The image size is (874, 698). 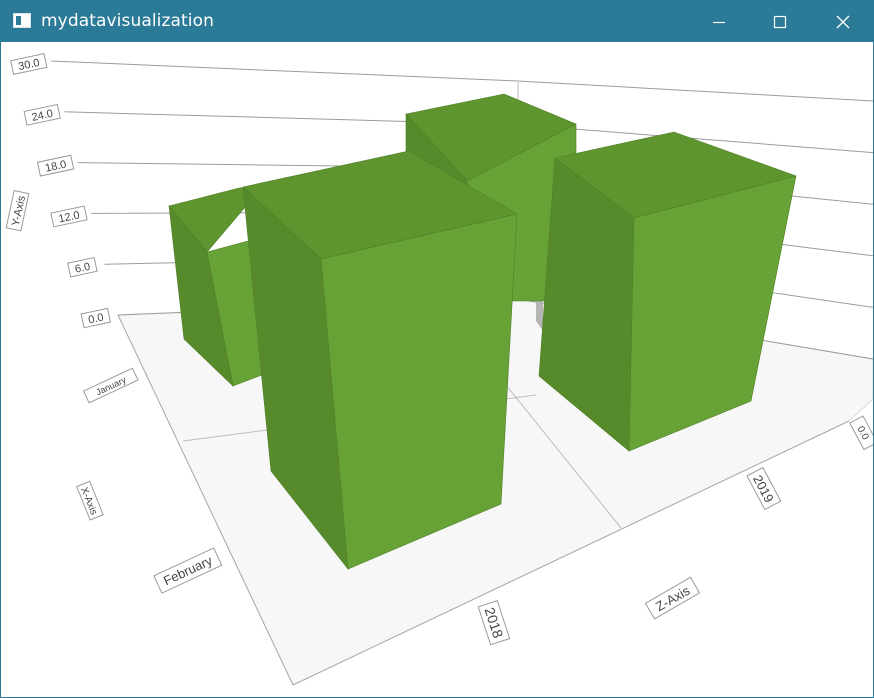 I want to click on y-tick: 12.0, so click(x=69, y=216).